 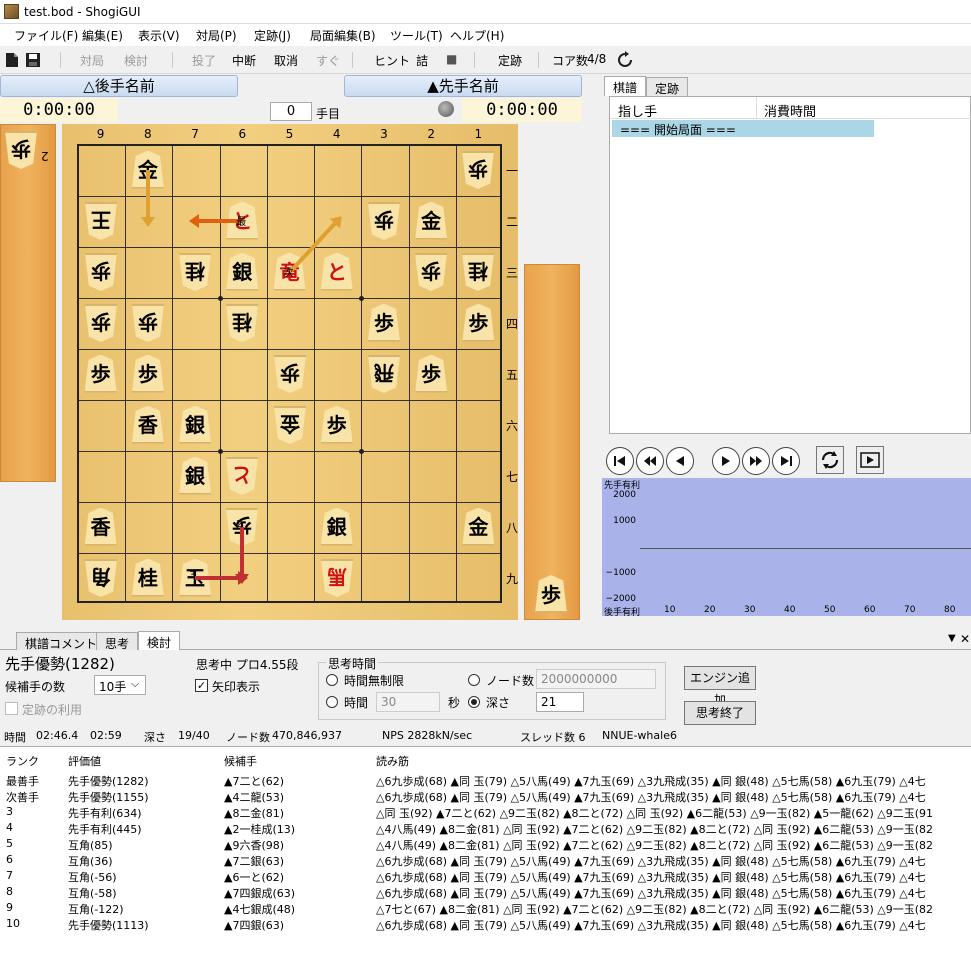 I want to click on col-eval: 評価値, so click(x=84, y=761).